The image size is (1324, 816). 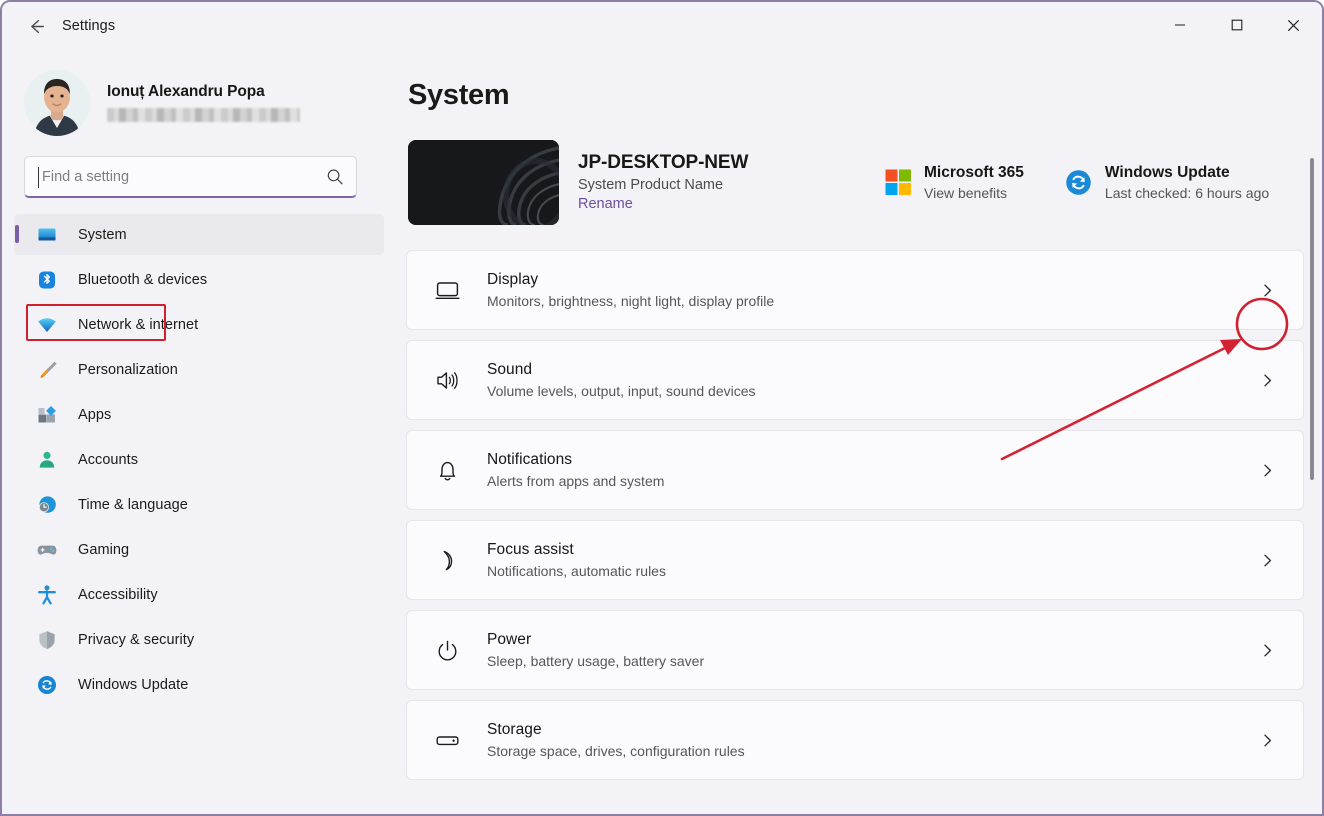 What do you see at coordinates (530, 549) in the screenshot?
I see `settings-card-title: Focus assist` at bounding box center [530, 549].